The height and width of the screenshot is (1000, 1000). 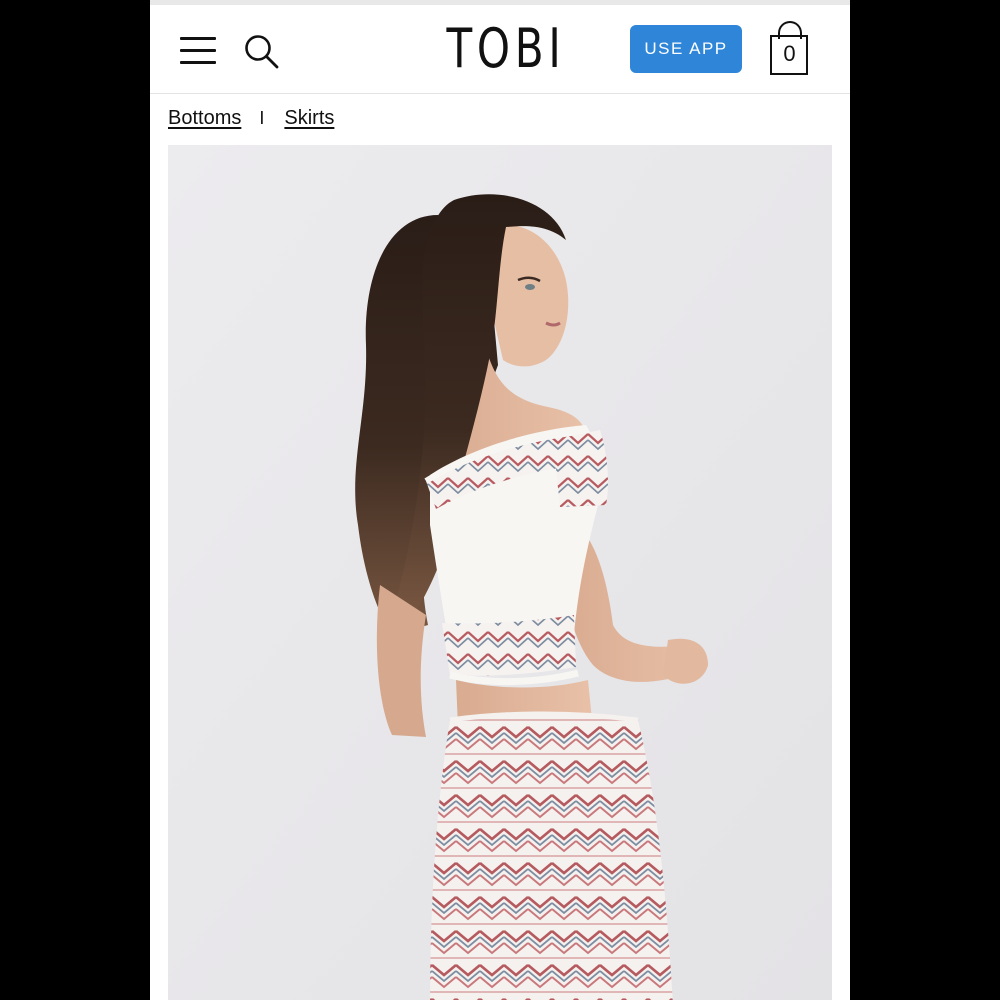 I want to click on breadcrumb: Bottoms I Skirts, so click(x=251, y=118).